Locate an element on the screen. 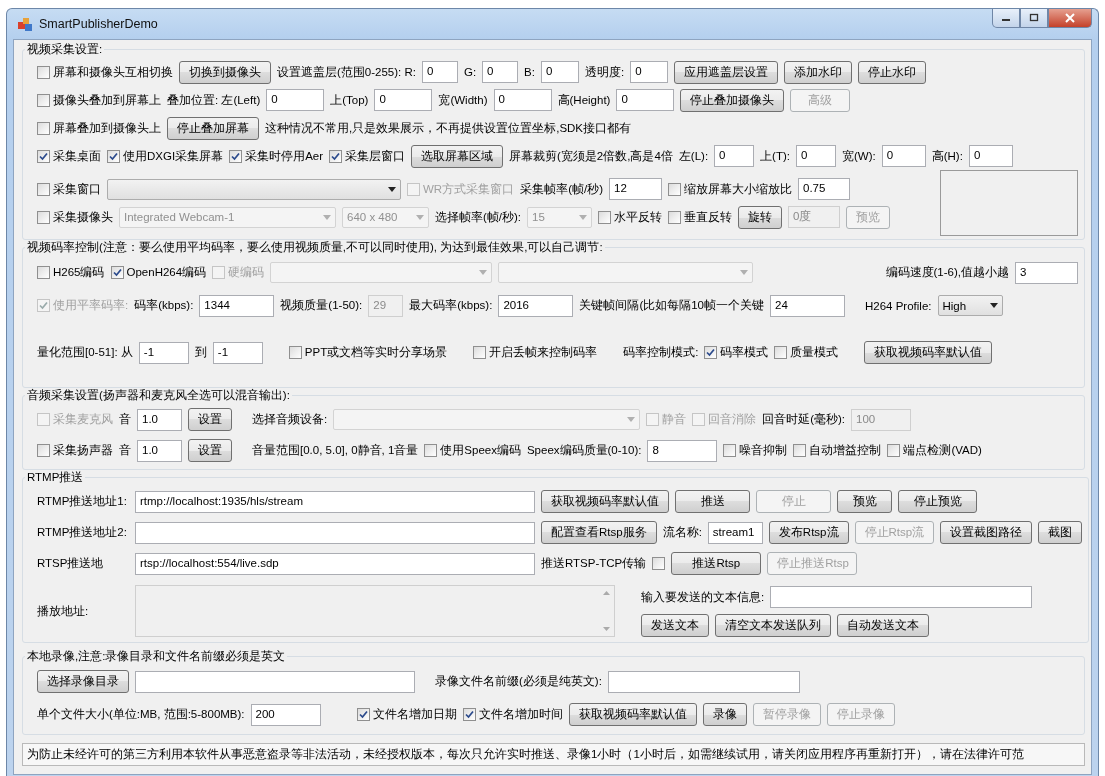 The image size is (1105, 776). button: 预览 is located at coordinates (864, 501).